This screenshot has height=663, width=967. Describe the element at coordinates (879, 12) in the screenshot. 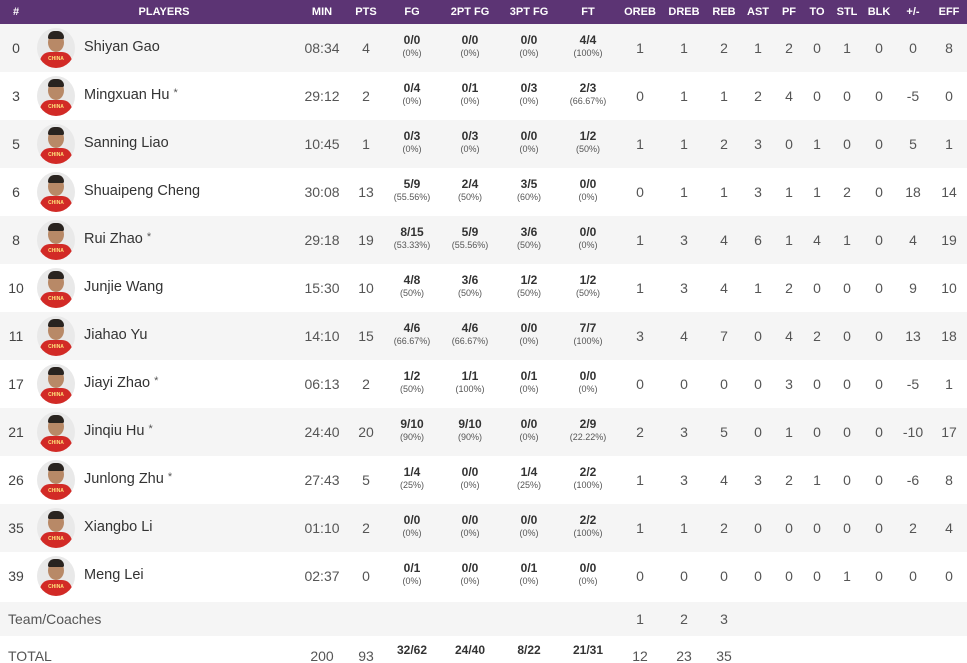

I see `column-header-blk: BLK` at that location.